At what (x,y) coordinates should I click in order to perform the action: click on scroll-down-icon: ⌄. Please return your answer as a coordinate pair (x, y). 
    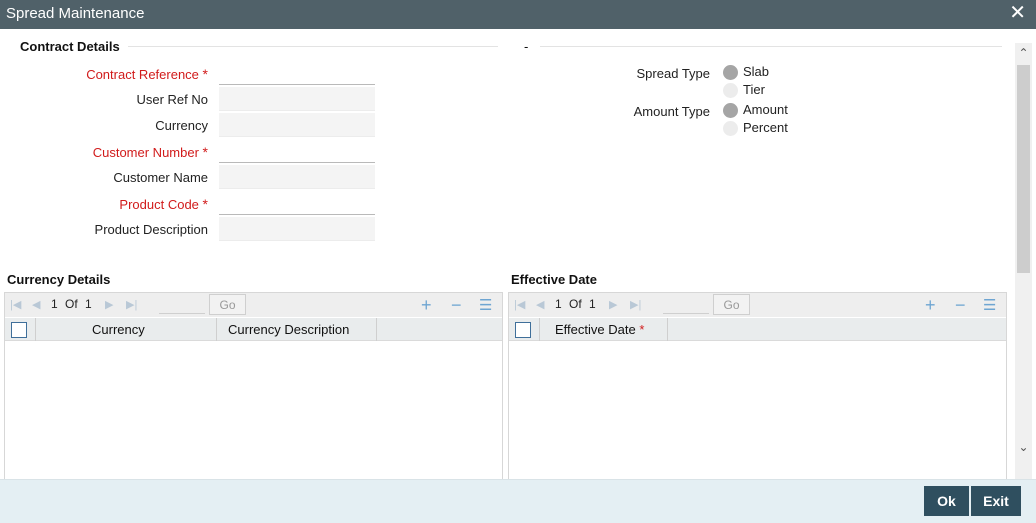
    Looking at the image, I should click on (1023, 447).